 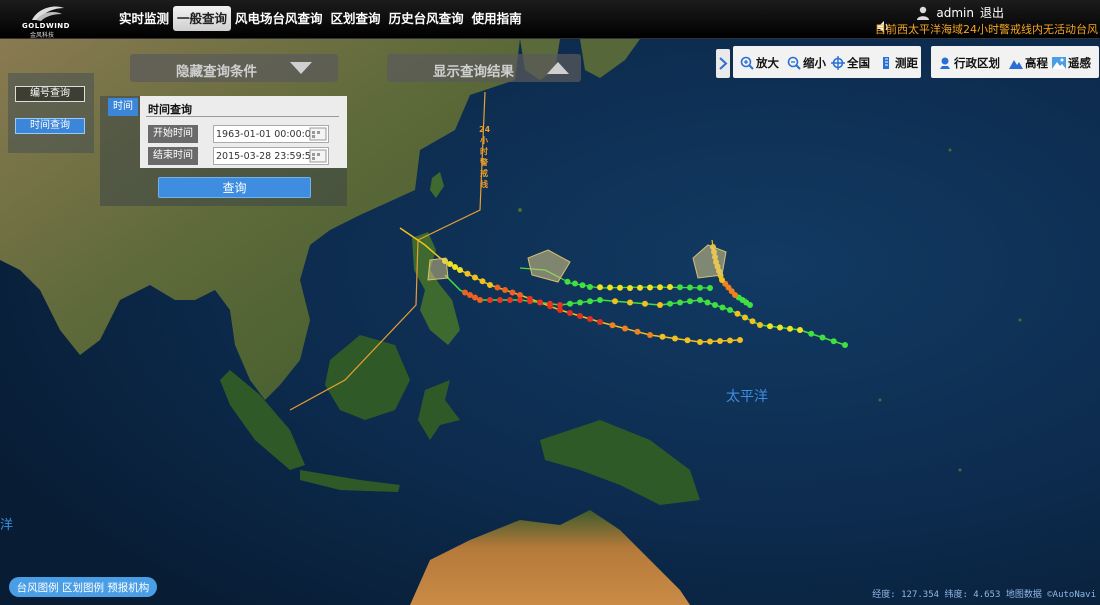 I want to click on show-results-label: 显示查询结果, so click(x=473, y=72).